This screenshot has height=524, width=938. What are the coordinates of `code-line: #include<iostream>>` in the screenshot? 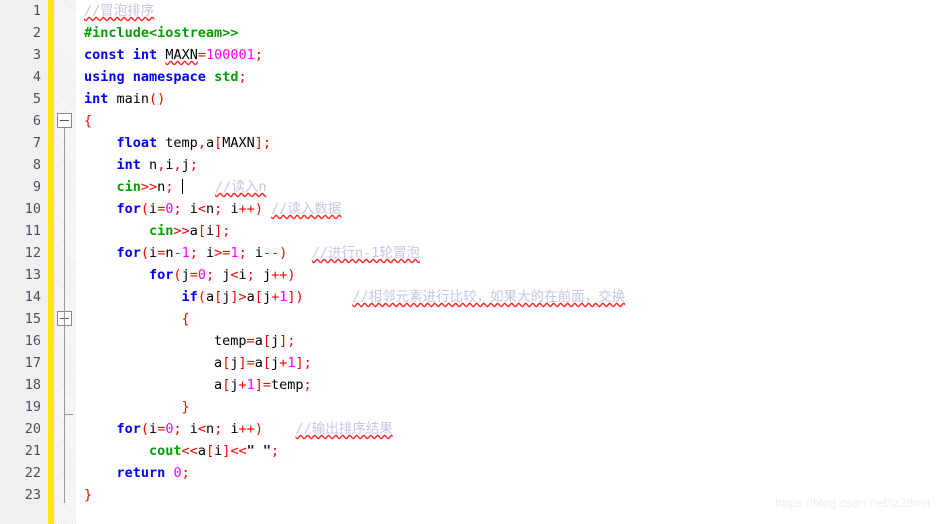 It's located at (507, 33).